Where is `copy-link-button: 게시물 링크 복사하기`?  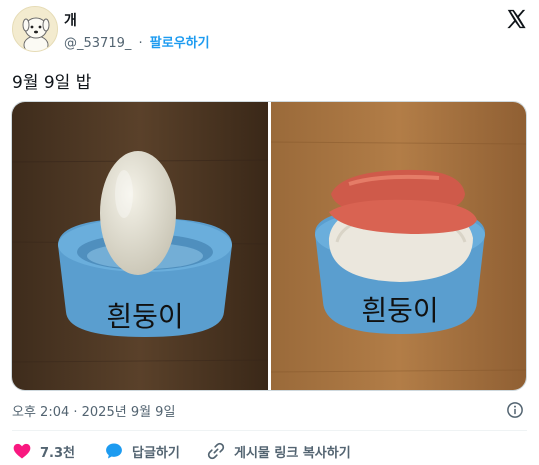 copy-link-button: 게시물 링크 복사하기 is located at coordinates (278, 451).